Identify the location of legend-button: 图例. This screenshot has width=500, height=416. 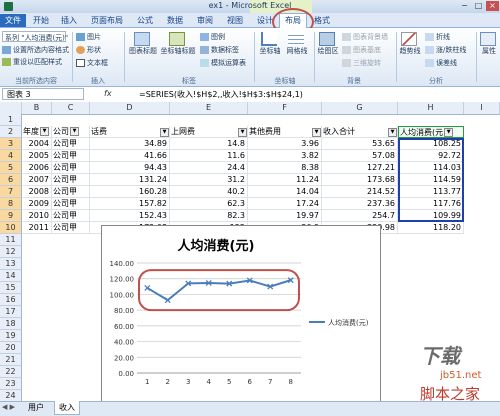
(212, 37).